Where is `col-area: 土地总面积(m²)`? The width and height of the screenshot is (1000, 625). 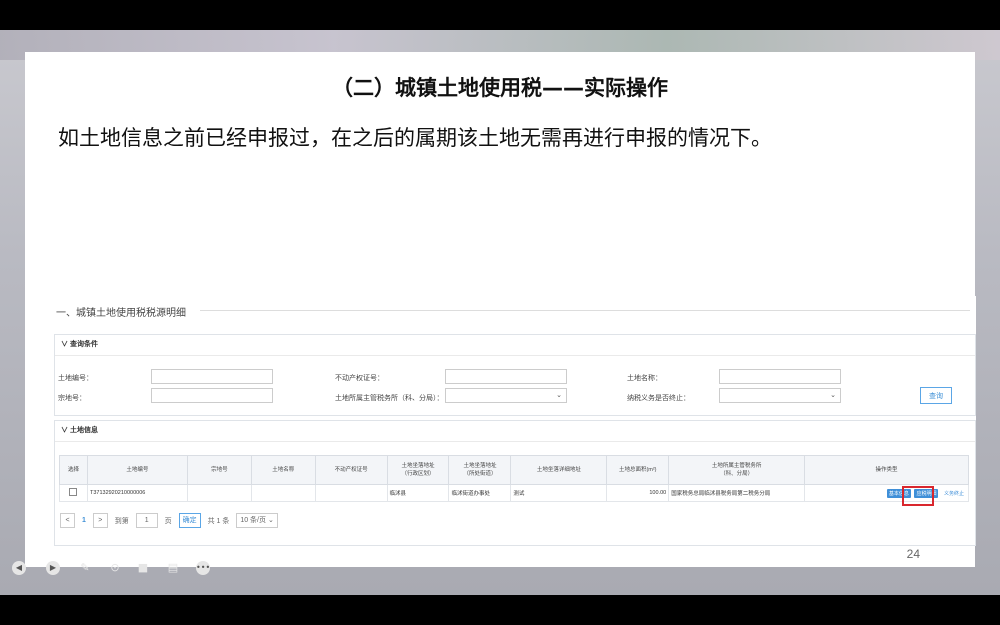
col-area: 土地总面积(m²) is located at coordinates (638, 470).